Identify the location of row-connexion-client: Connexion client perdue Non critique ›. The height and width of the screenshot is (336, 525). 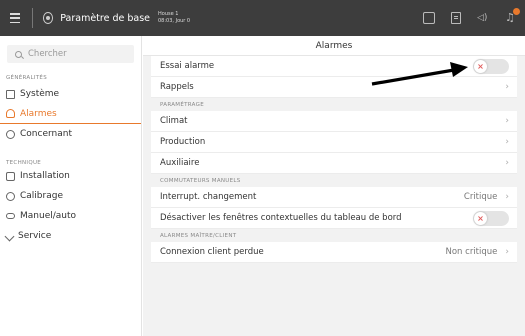
(334, 252).